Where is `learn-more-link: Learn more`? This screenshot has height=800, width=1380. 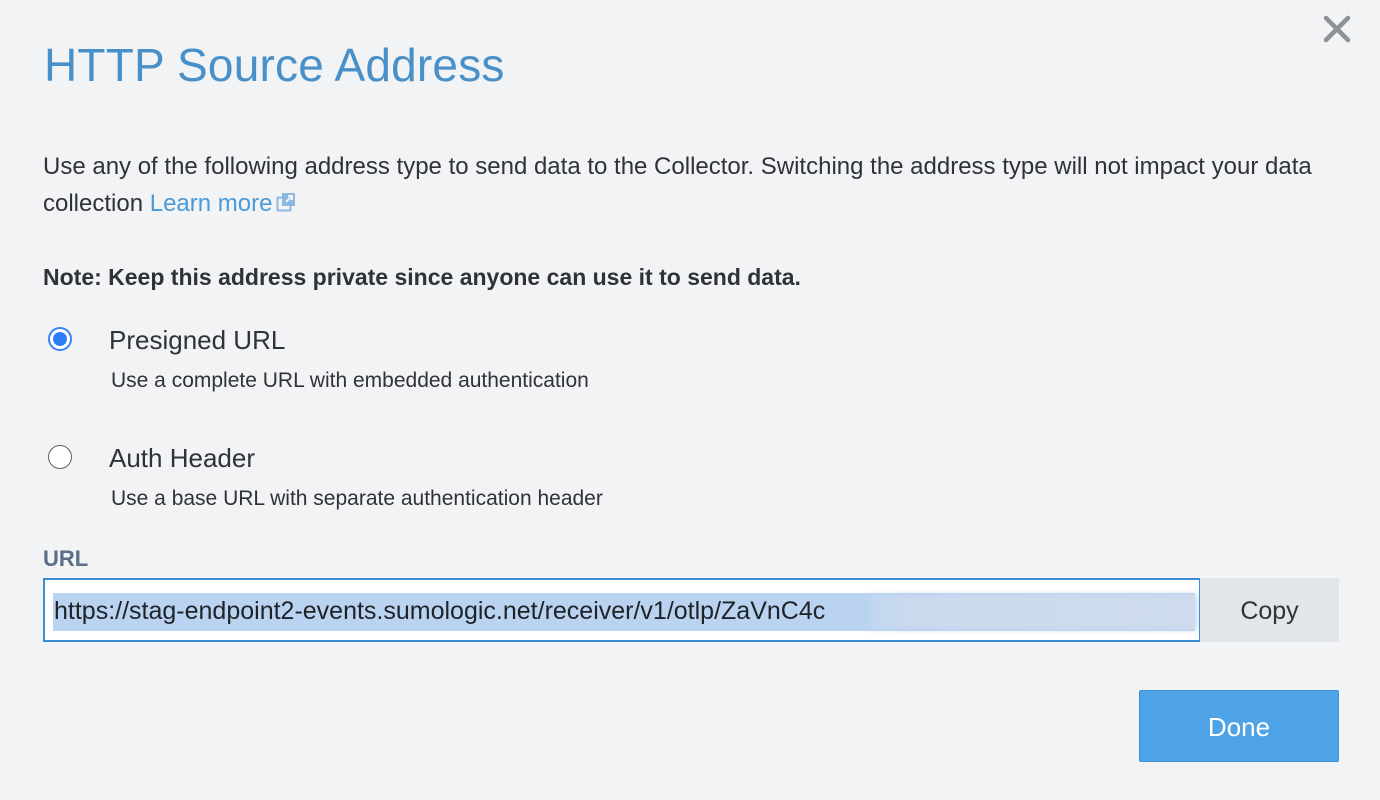
learn-more-link: Learn more is located at coordinates (223, 203).